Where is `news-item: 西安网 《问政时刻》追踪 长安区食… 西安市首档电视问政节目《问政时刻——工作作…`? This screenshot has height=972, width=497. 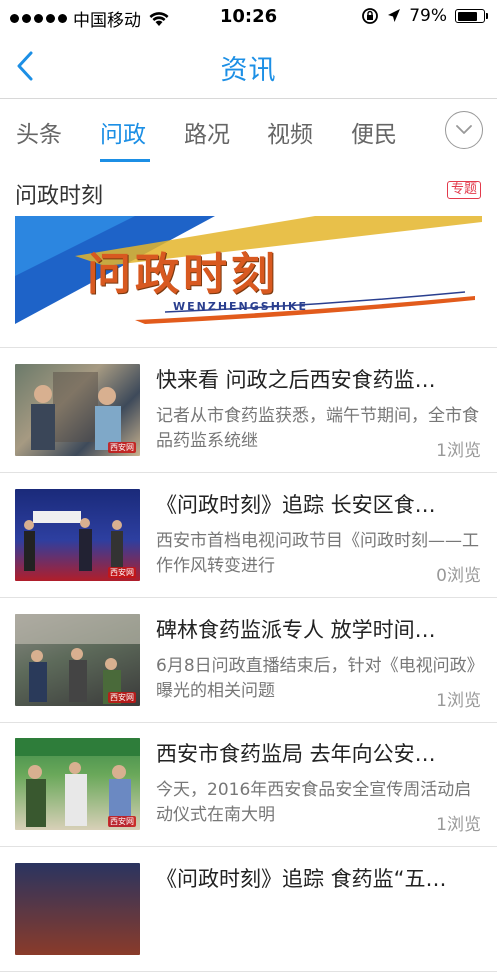
news-item: 西安网 《问政时刻》追踪 长安区食… 西安市首档电视问政节目《问政时刻——工作作… is located at coordinates (248, 535).